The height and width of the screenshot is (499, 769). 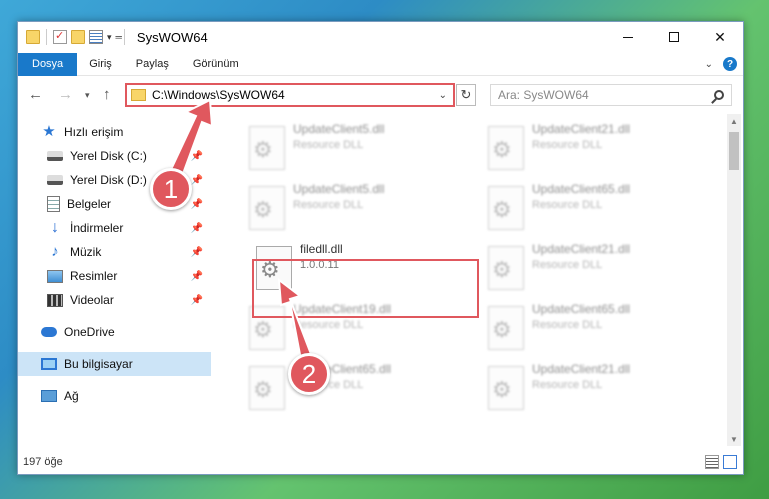 What do you see at coordinates (49, 131) in the screenshot?
I see `star-icon: ★` at bounding box center [49, 131].